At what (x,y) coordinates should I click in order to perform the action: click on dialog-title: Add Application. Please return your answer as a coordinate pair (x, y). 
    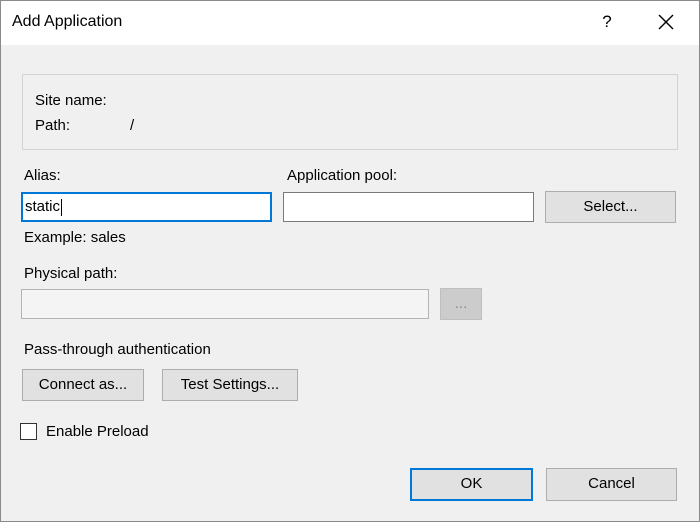
    Looking at the image, I should click on (67, 21).